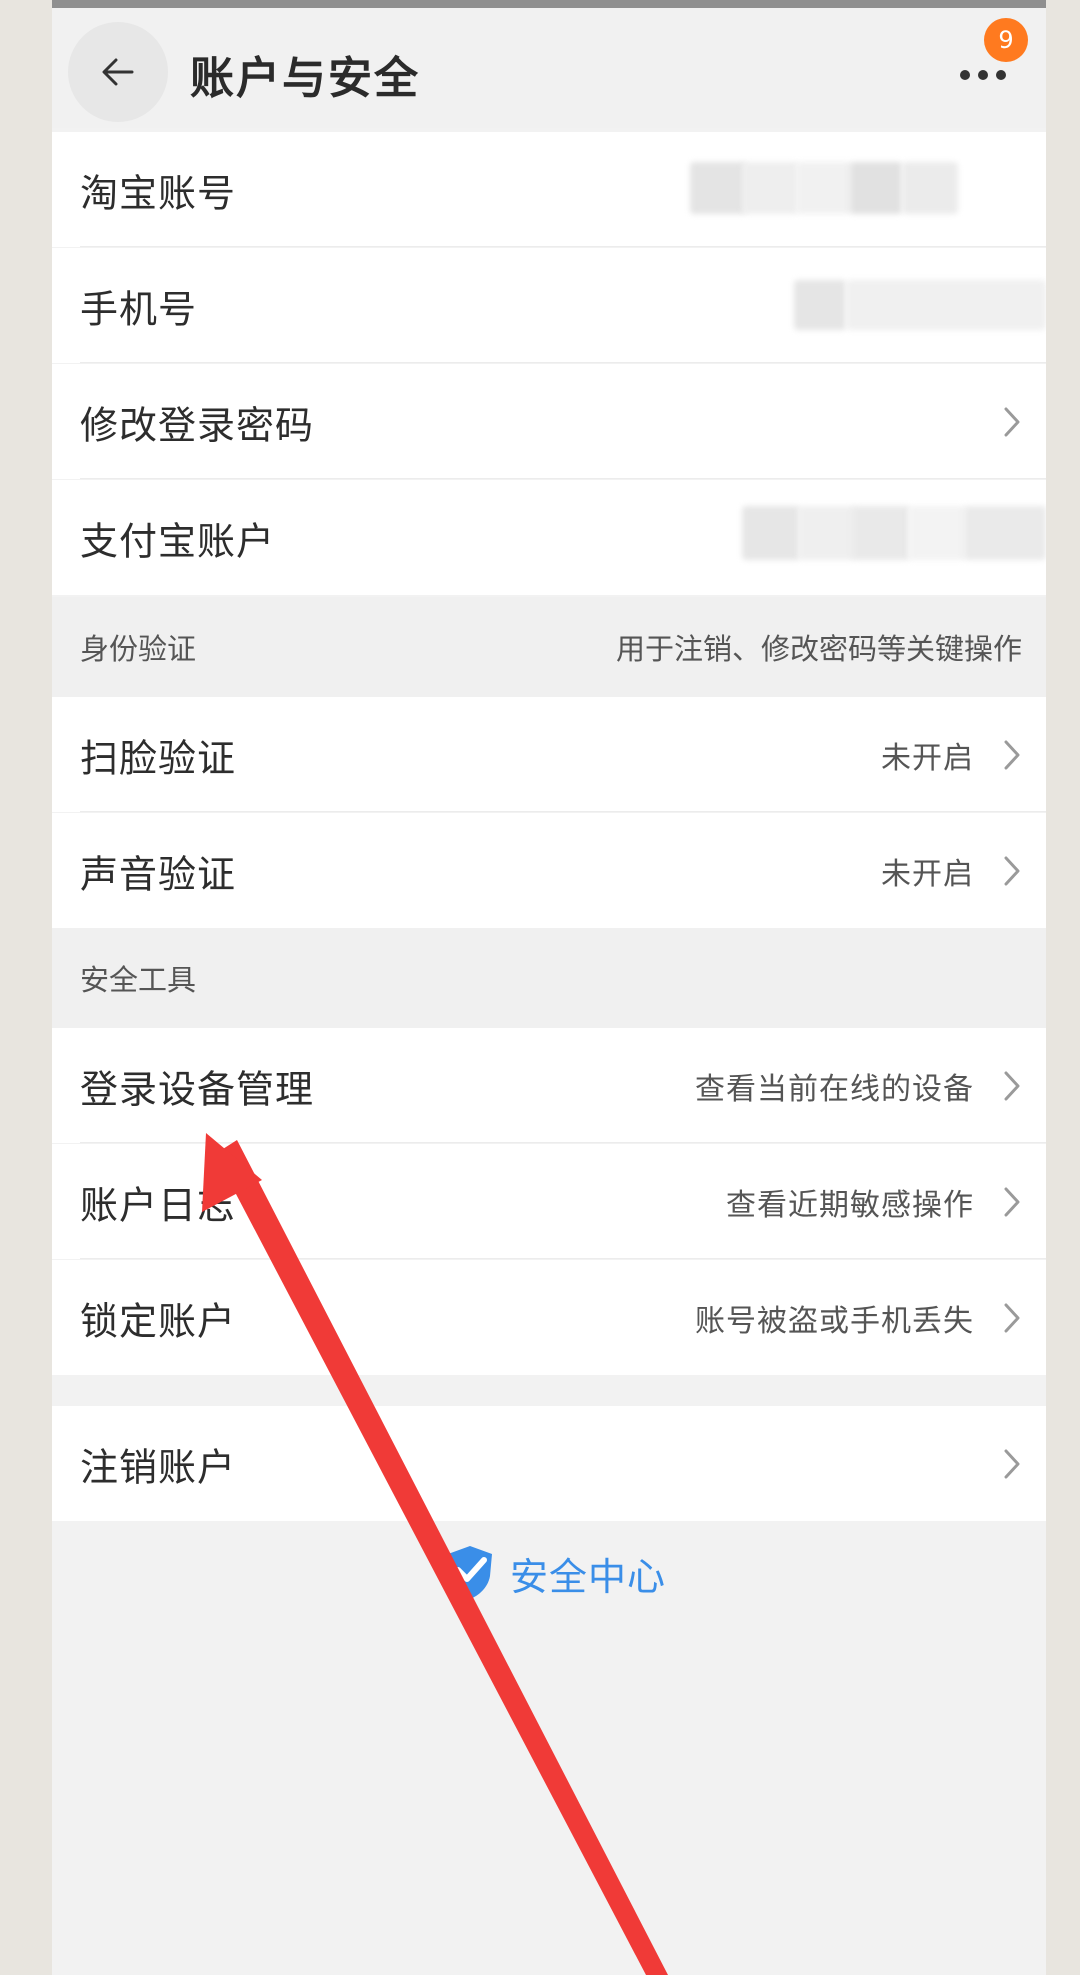  What do you see at coordinates (139, 309) in the screenshot?
I see `row-label: 手机号` at bounding box center [139, 309].